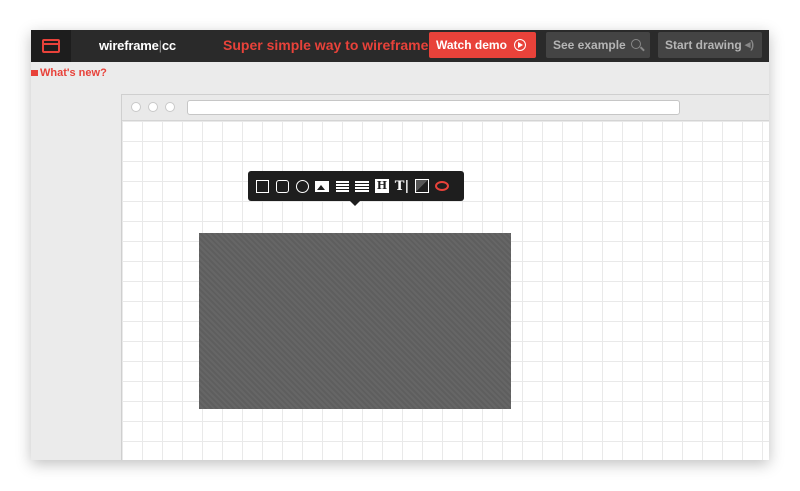 The image size is (800, 491). I want to click on circle-icon, so click(302, 186).